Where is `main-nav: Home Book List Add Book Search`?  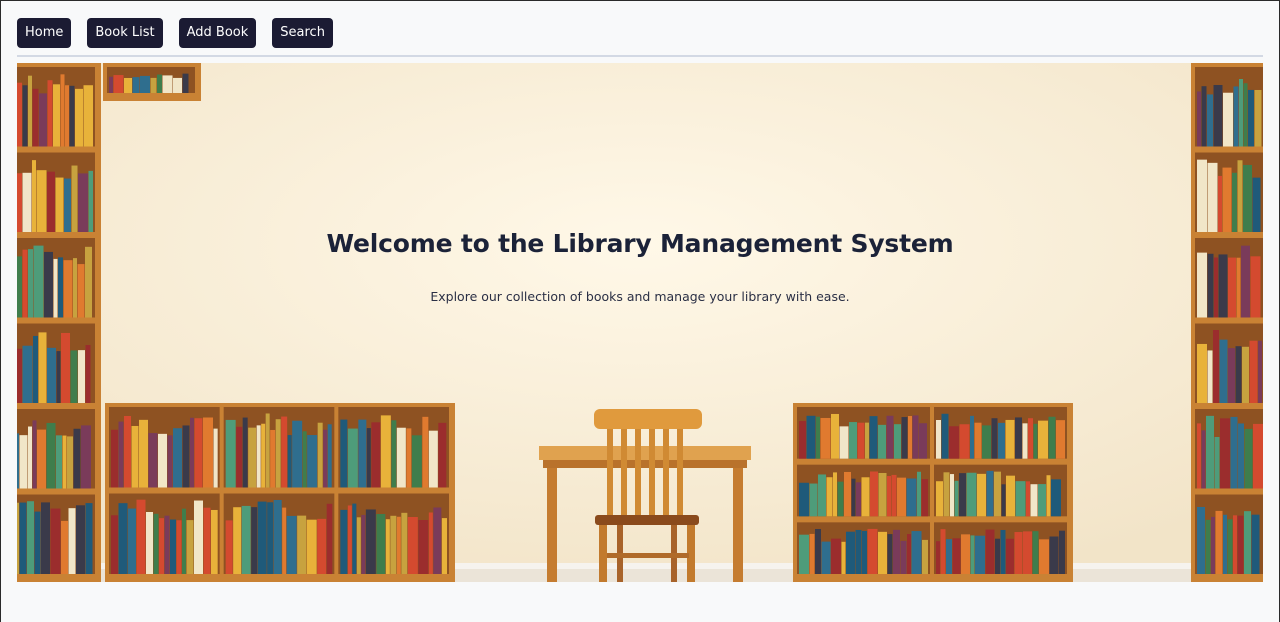 main-nav: Home Book List Add Book Search is located at coordinates (183, 33).